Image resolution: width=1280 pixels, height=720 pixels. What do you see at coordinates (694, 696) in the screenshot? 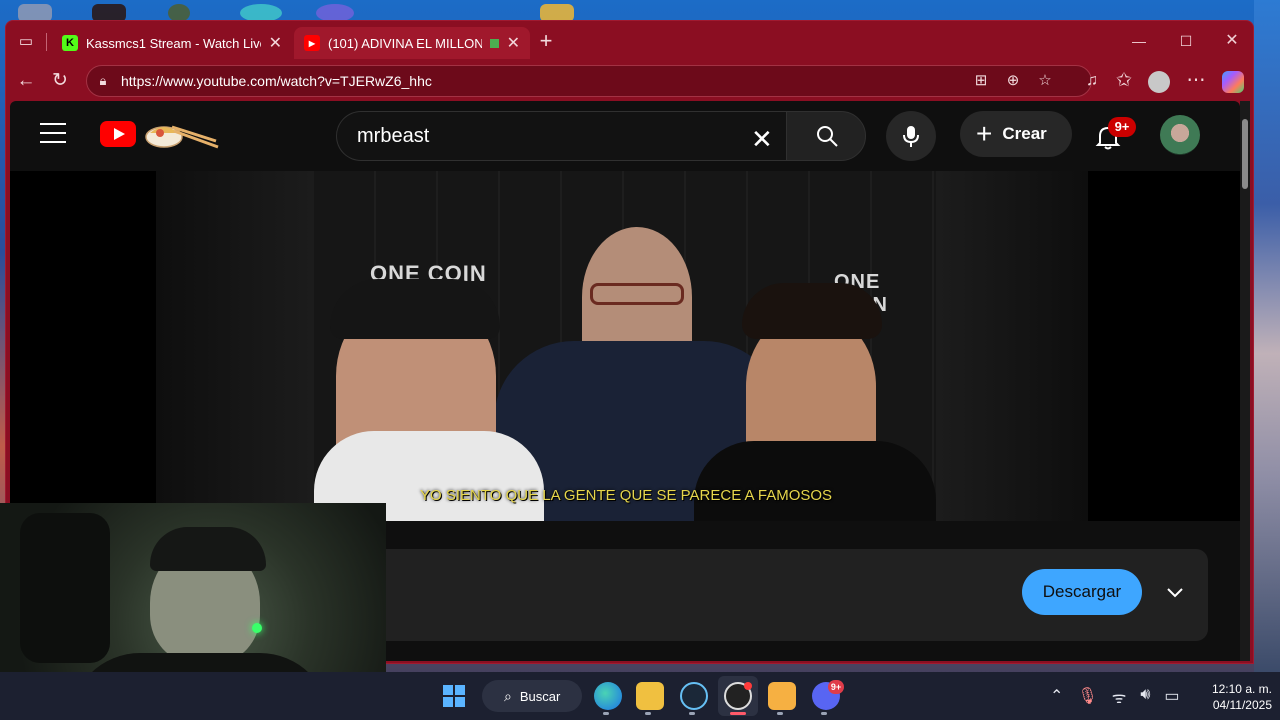
I see `steam-icon` at bounding box center [694, 696].